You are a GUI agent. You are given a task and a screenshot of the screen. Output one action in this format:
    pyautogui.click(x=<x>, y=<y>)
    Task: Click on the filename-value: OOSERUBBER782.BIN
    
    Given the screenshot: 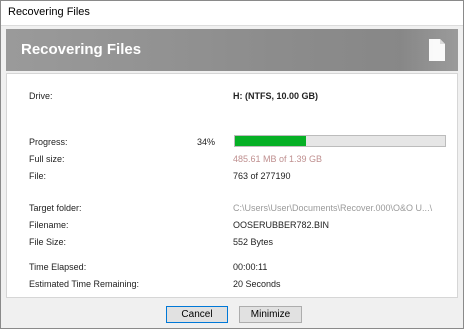 What is the action you would take?
    pyautogui.click(x=281, y=225)
    